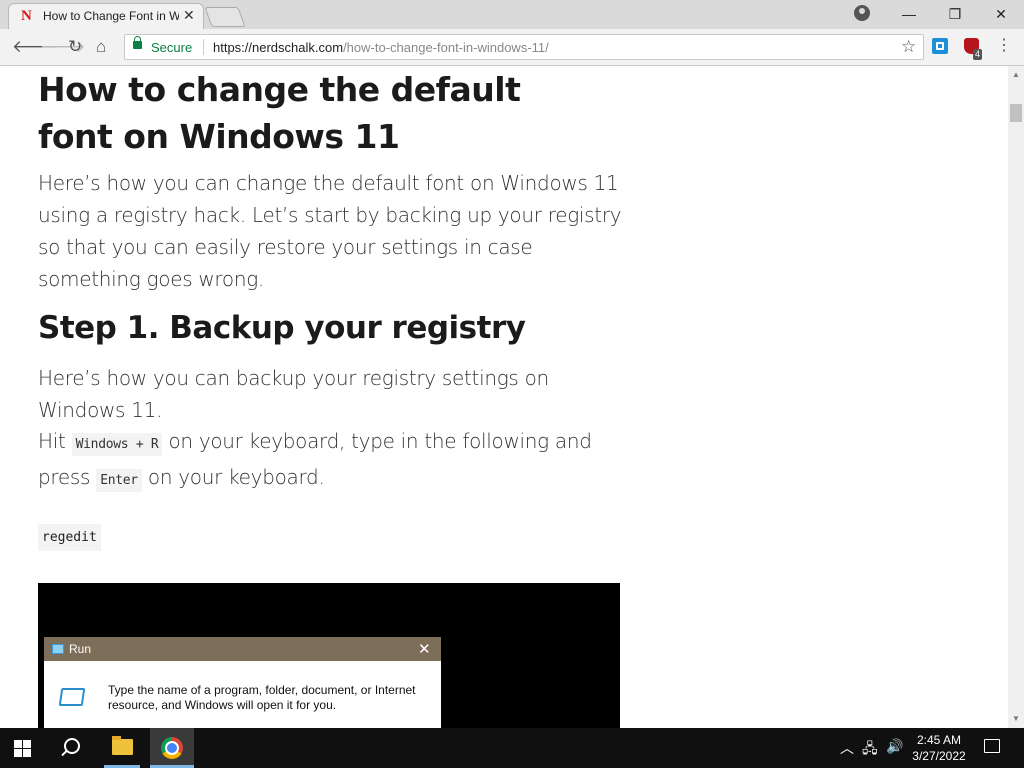 The height and width of the screenshot is (768, 1024). I want to click on url-path: /how-to-change-font-in-windows-11/, so click(446, 47).